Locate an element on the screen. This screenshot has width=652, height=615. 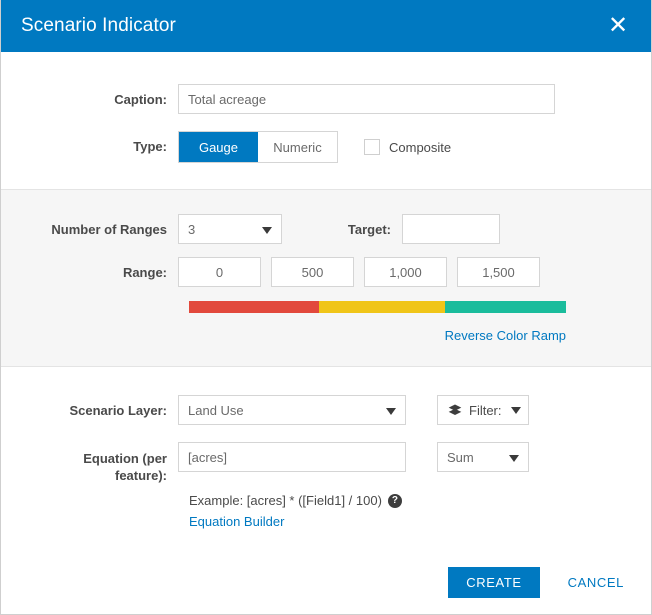
help-icon: ? is located at coordinates (394, 500).